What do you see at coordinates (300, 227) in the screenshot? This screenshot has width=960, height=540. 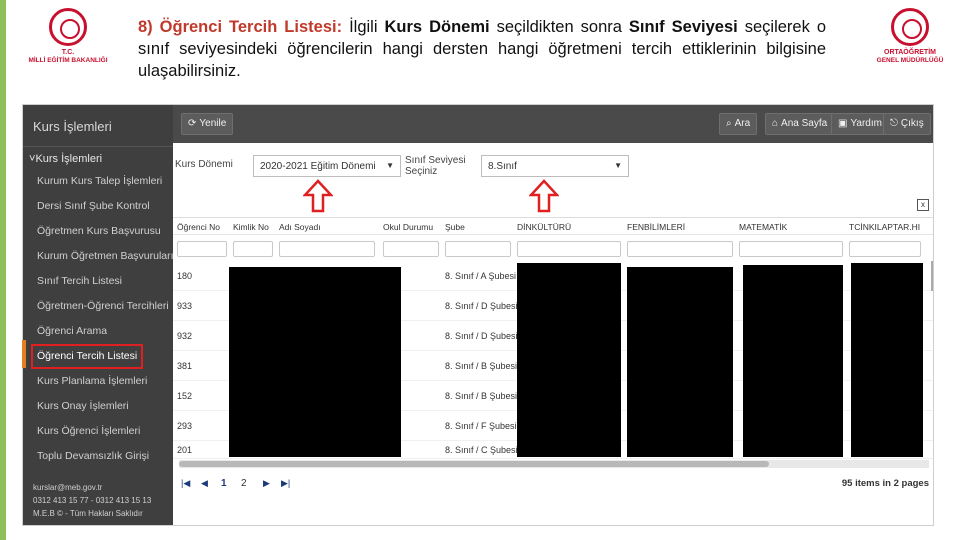 I see `column-header: Adı Soyadı` at bounding box center [300, 227].